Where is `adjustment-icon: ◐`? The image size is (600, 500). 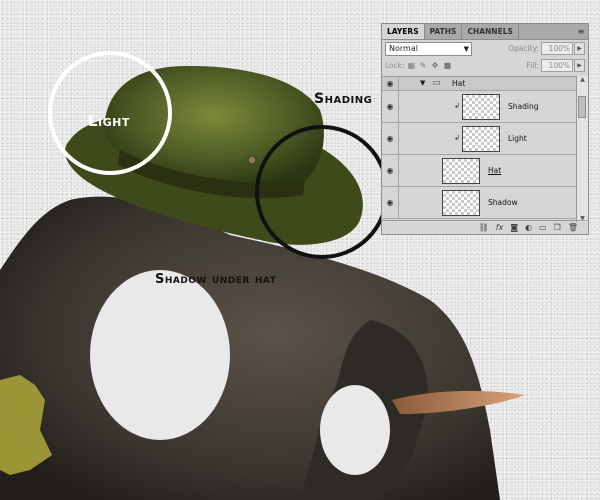 adjustment-icon: ◐ is located at coordinates (528, 227).